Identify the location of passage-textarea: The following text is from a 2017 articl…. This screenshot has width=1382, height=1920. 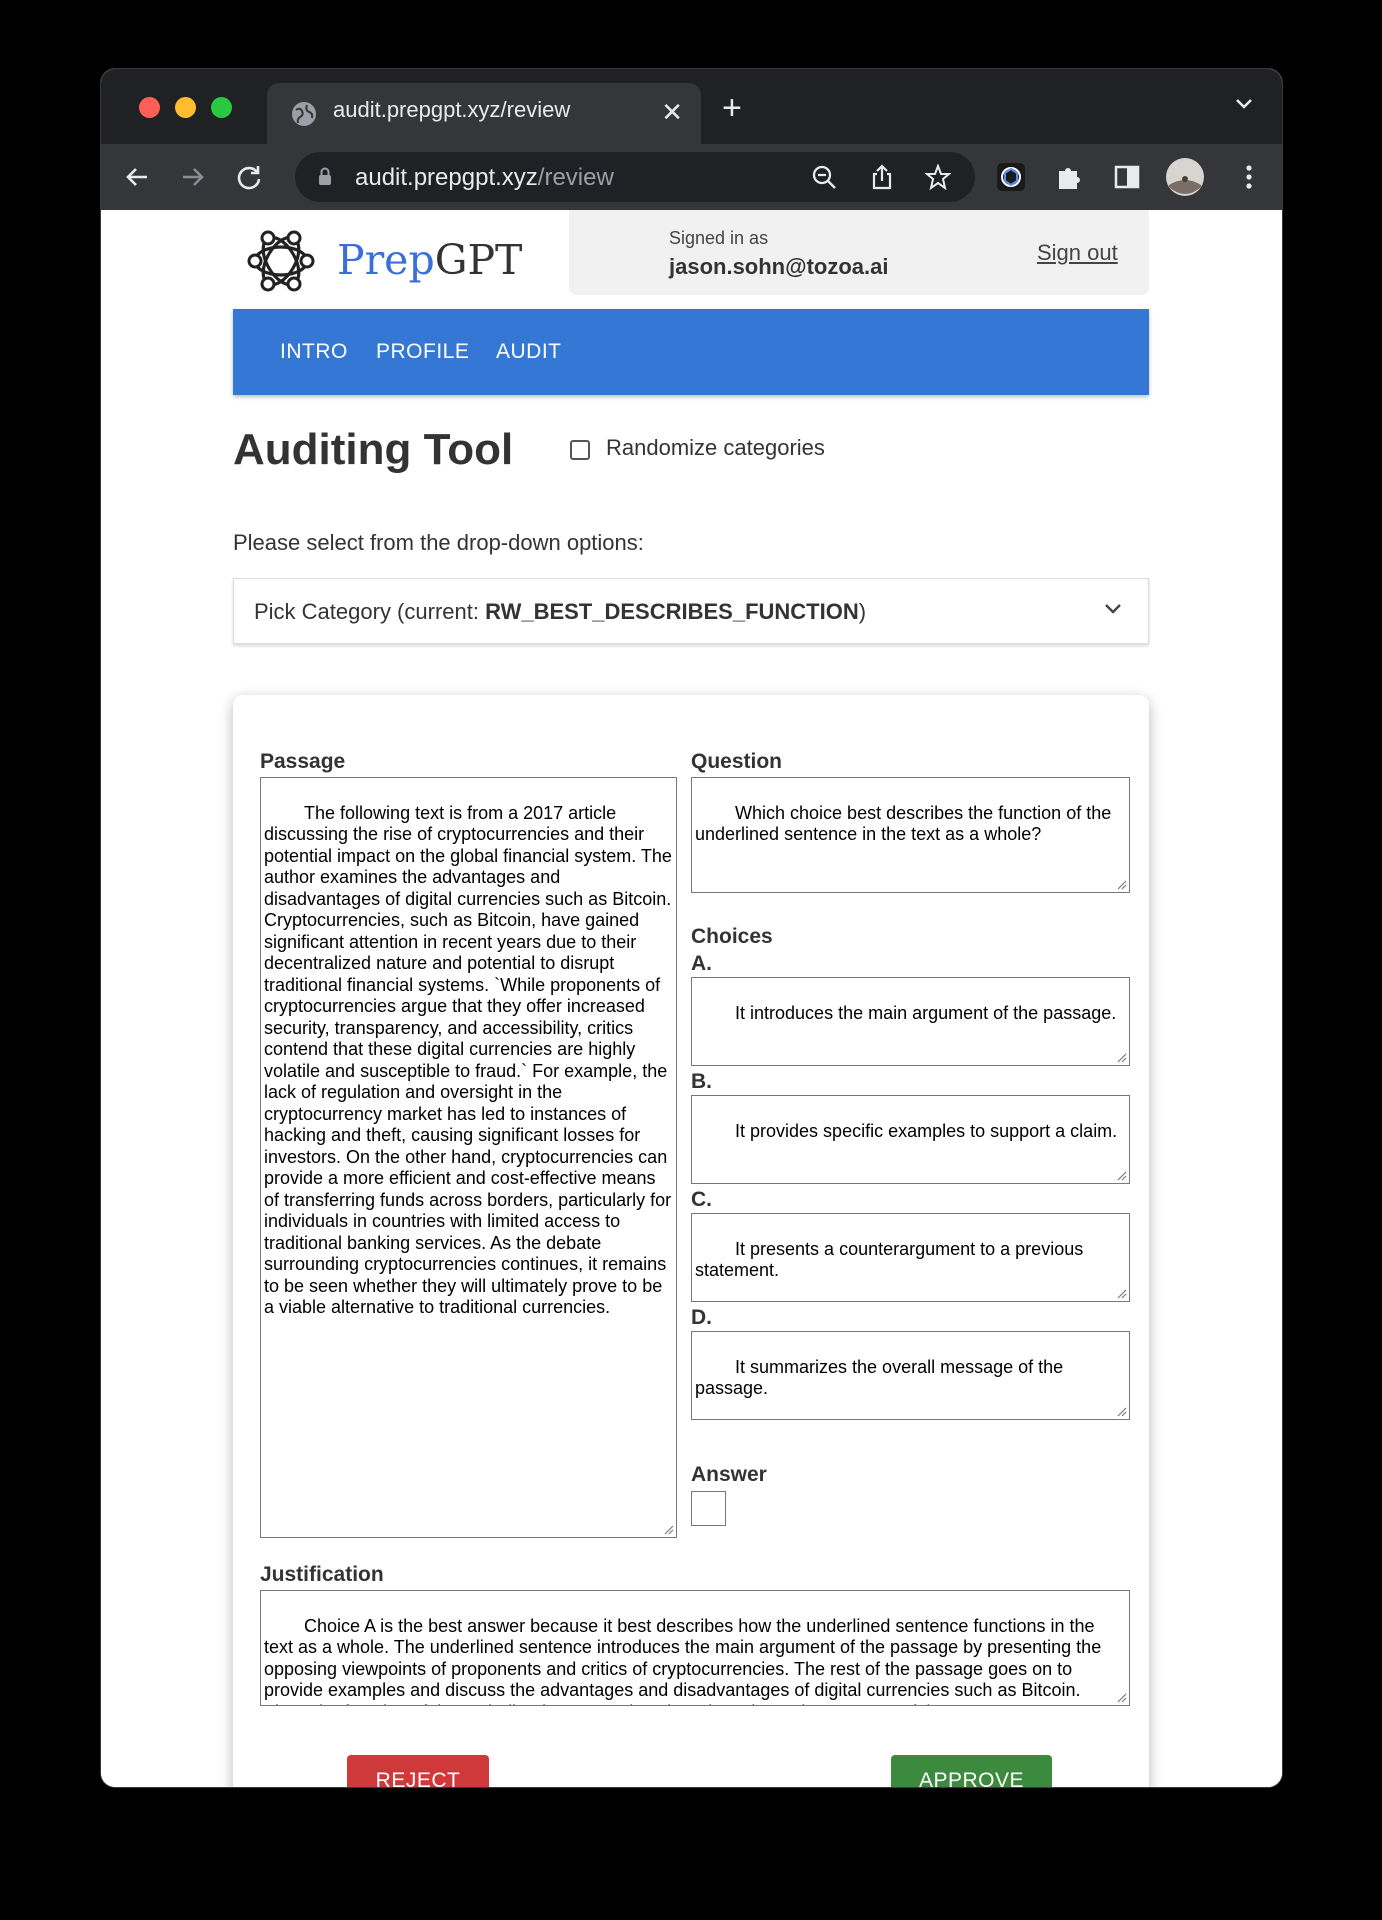
(468, 1157).